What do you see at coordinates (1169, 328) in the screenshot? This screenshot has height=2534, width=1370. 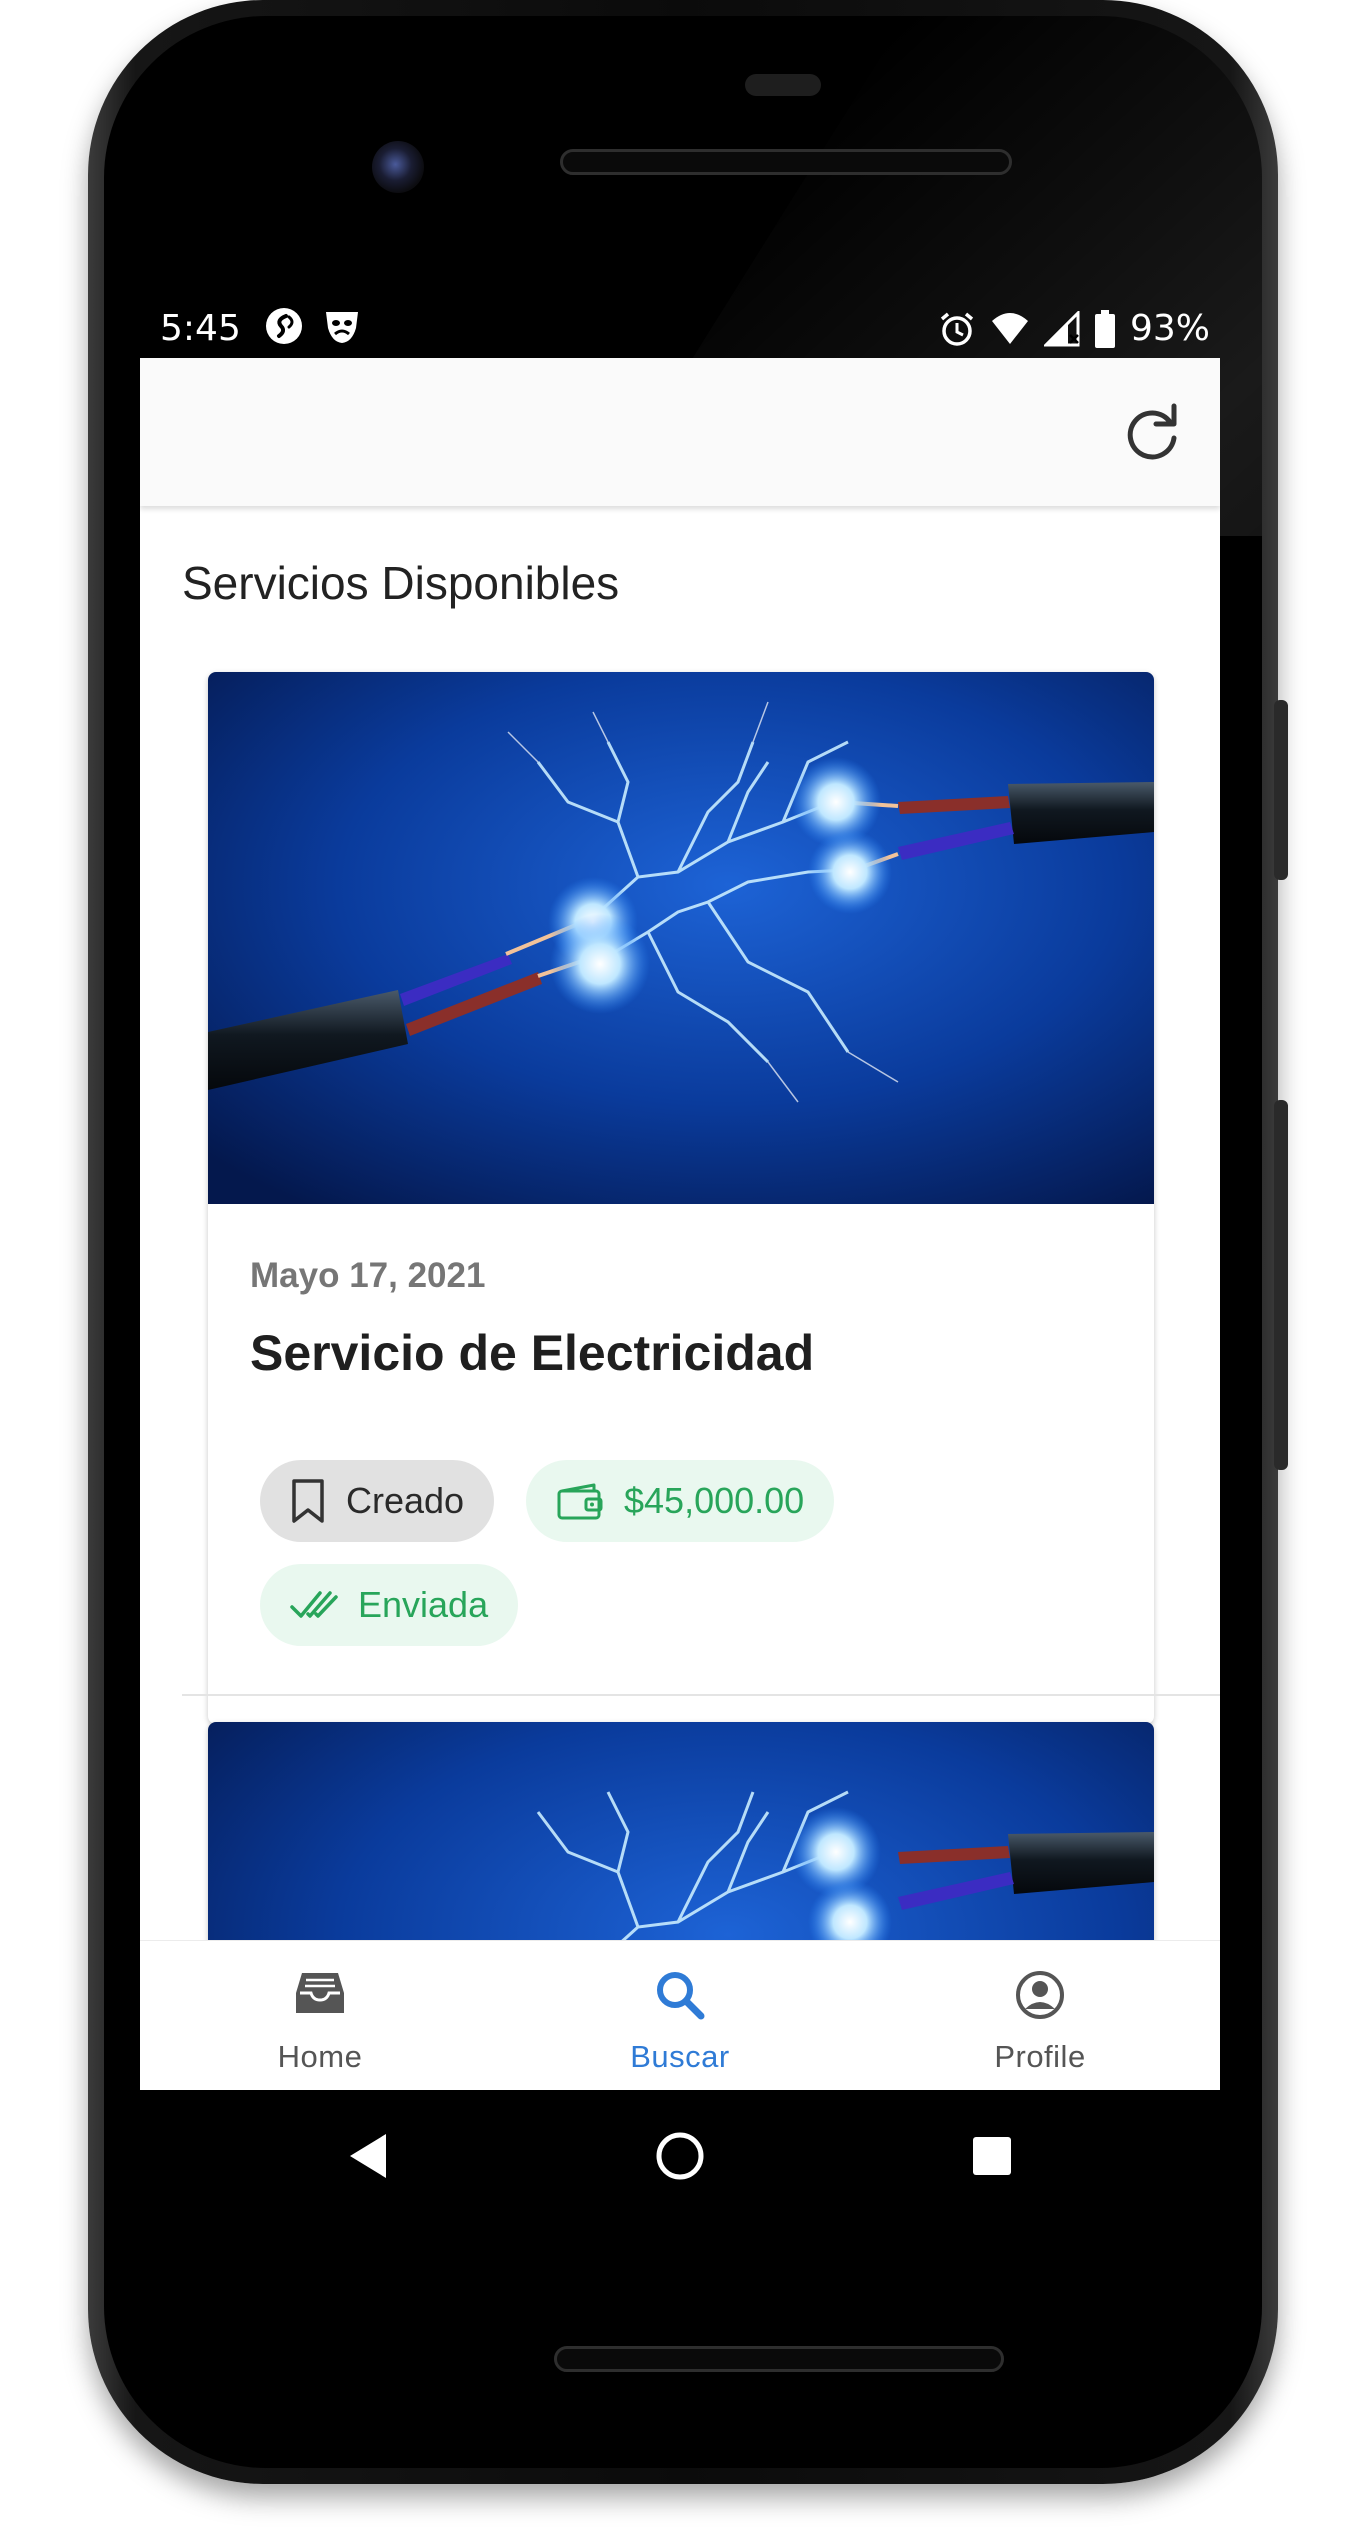 I see `battery-percent: 93%` at bounding box center [1169, 328].